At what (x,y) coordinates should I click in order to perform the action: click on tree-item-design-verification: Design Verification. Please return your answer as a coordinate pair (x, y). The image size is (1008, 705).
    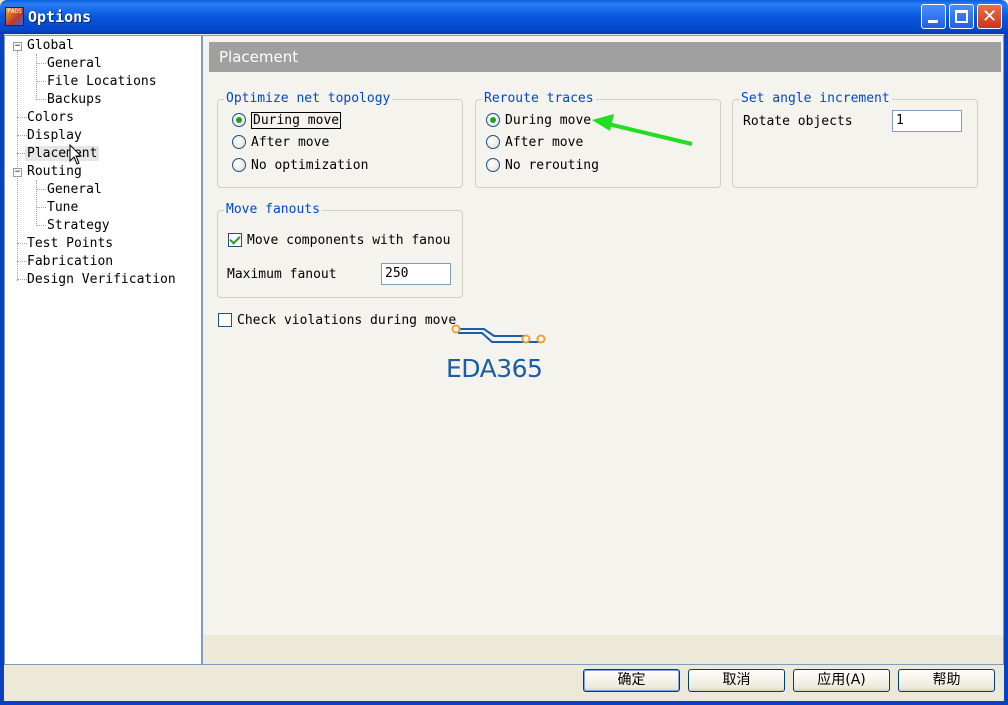
    Looking at the image, I should click on (101, 280).